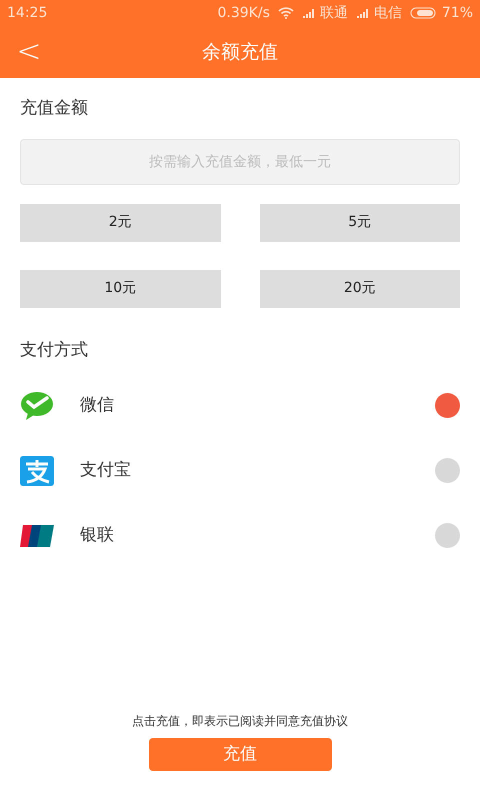 The height and width of the screenshot is (800, 480). I want to click on payment-method-name: 银联, so click(97, 535).